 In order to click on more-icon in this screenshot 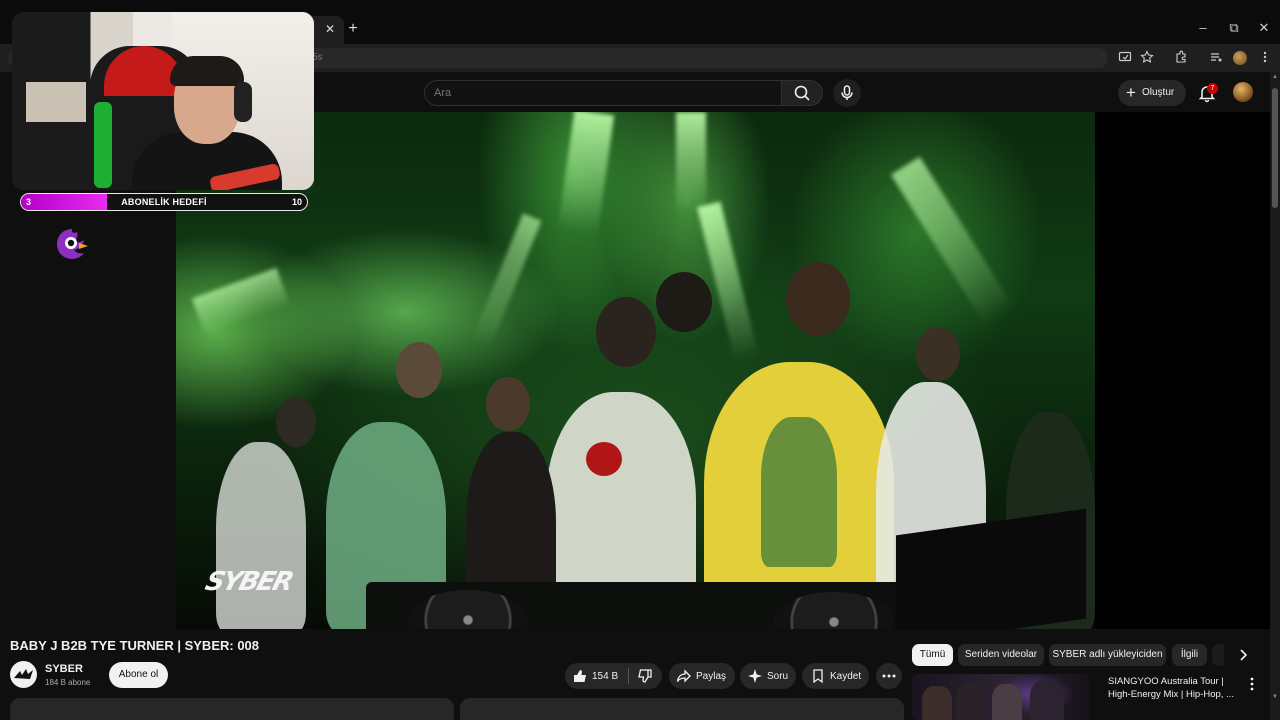, I will do `click(889, 676)`.